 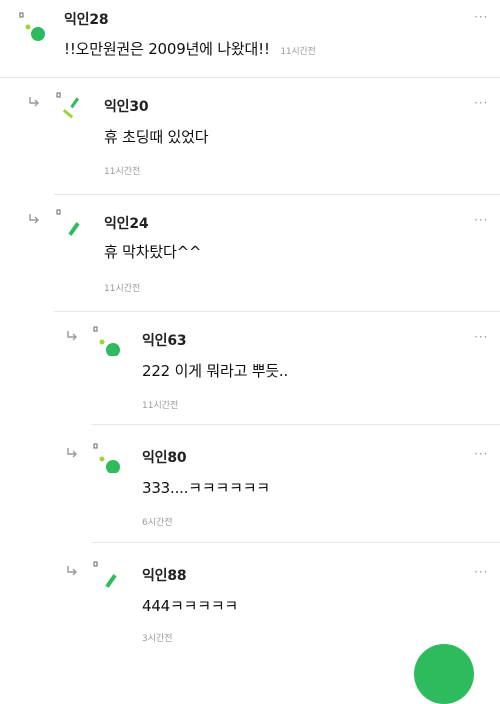 I want to click on comment-text: !!오만원권은 2009년에 나왔대!! 11시간전, so click(x=190, y=48).